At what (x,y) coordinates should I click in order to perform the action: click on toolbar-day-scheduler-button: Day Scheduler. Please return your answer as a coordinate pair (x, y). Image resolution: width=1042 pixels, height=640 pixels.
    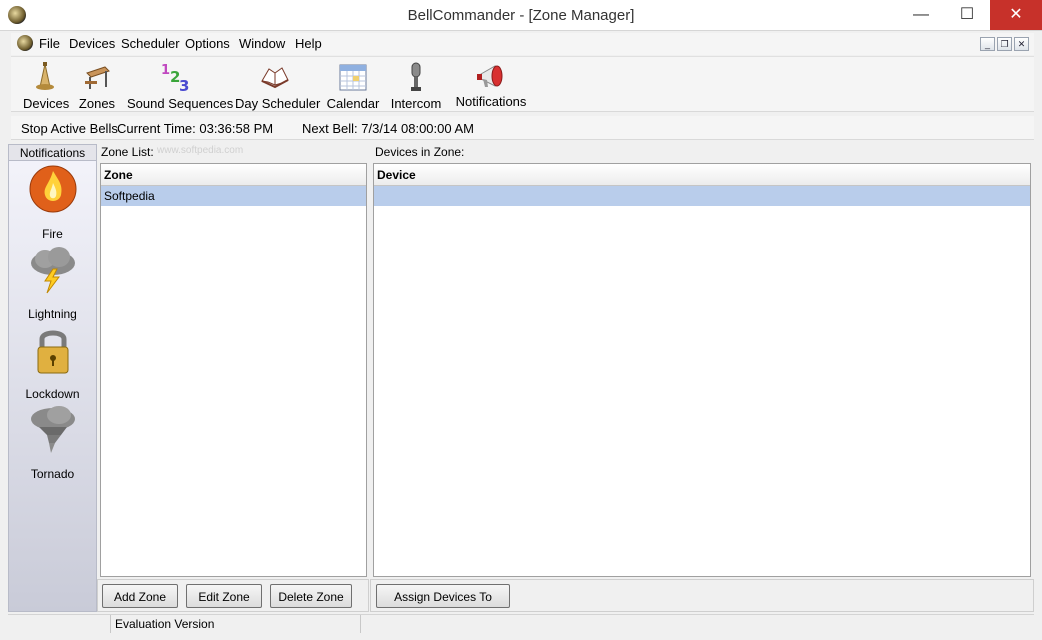
    Looking at the image, I should click on (278, 85).